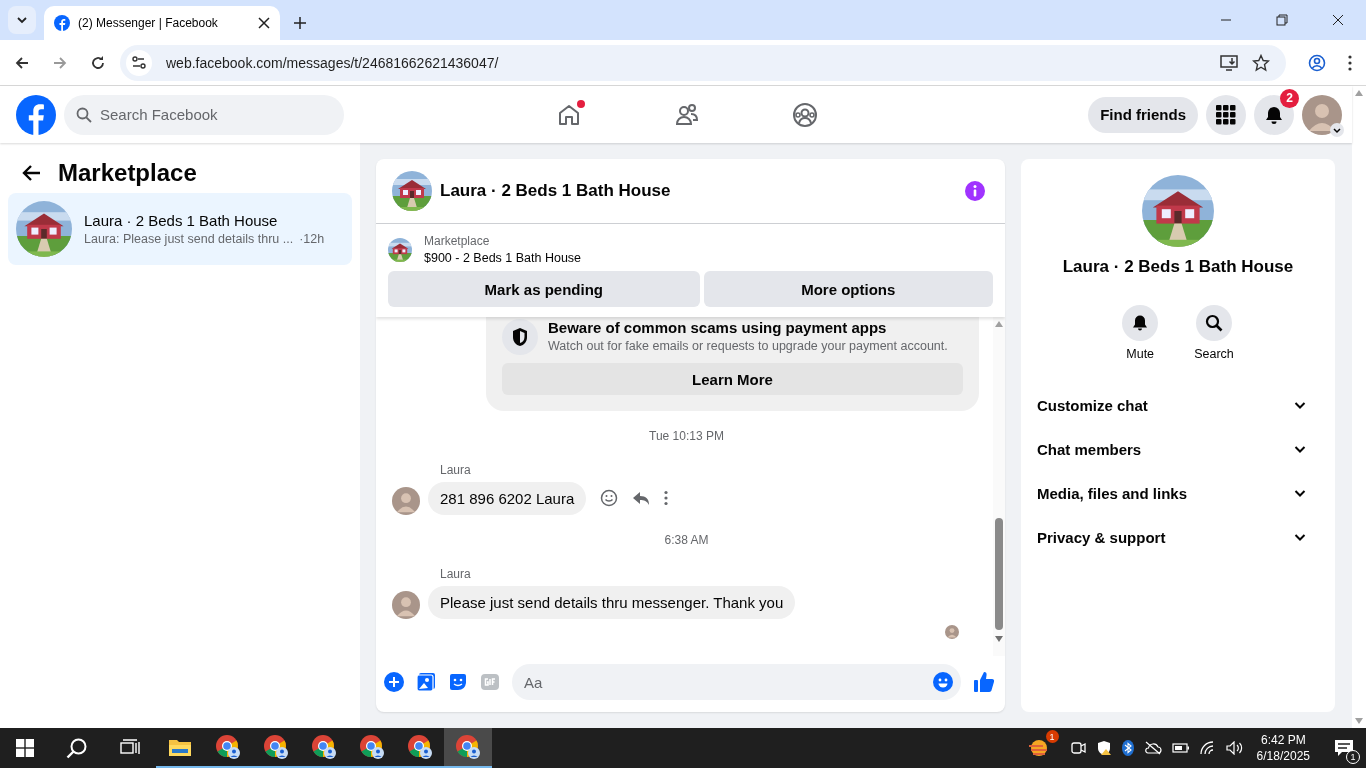  I want to click on scrollbar, so click(999, 486).